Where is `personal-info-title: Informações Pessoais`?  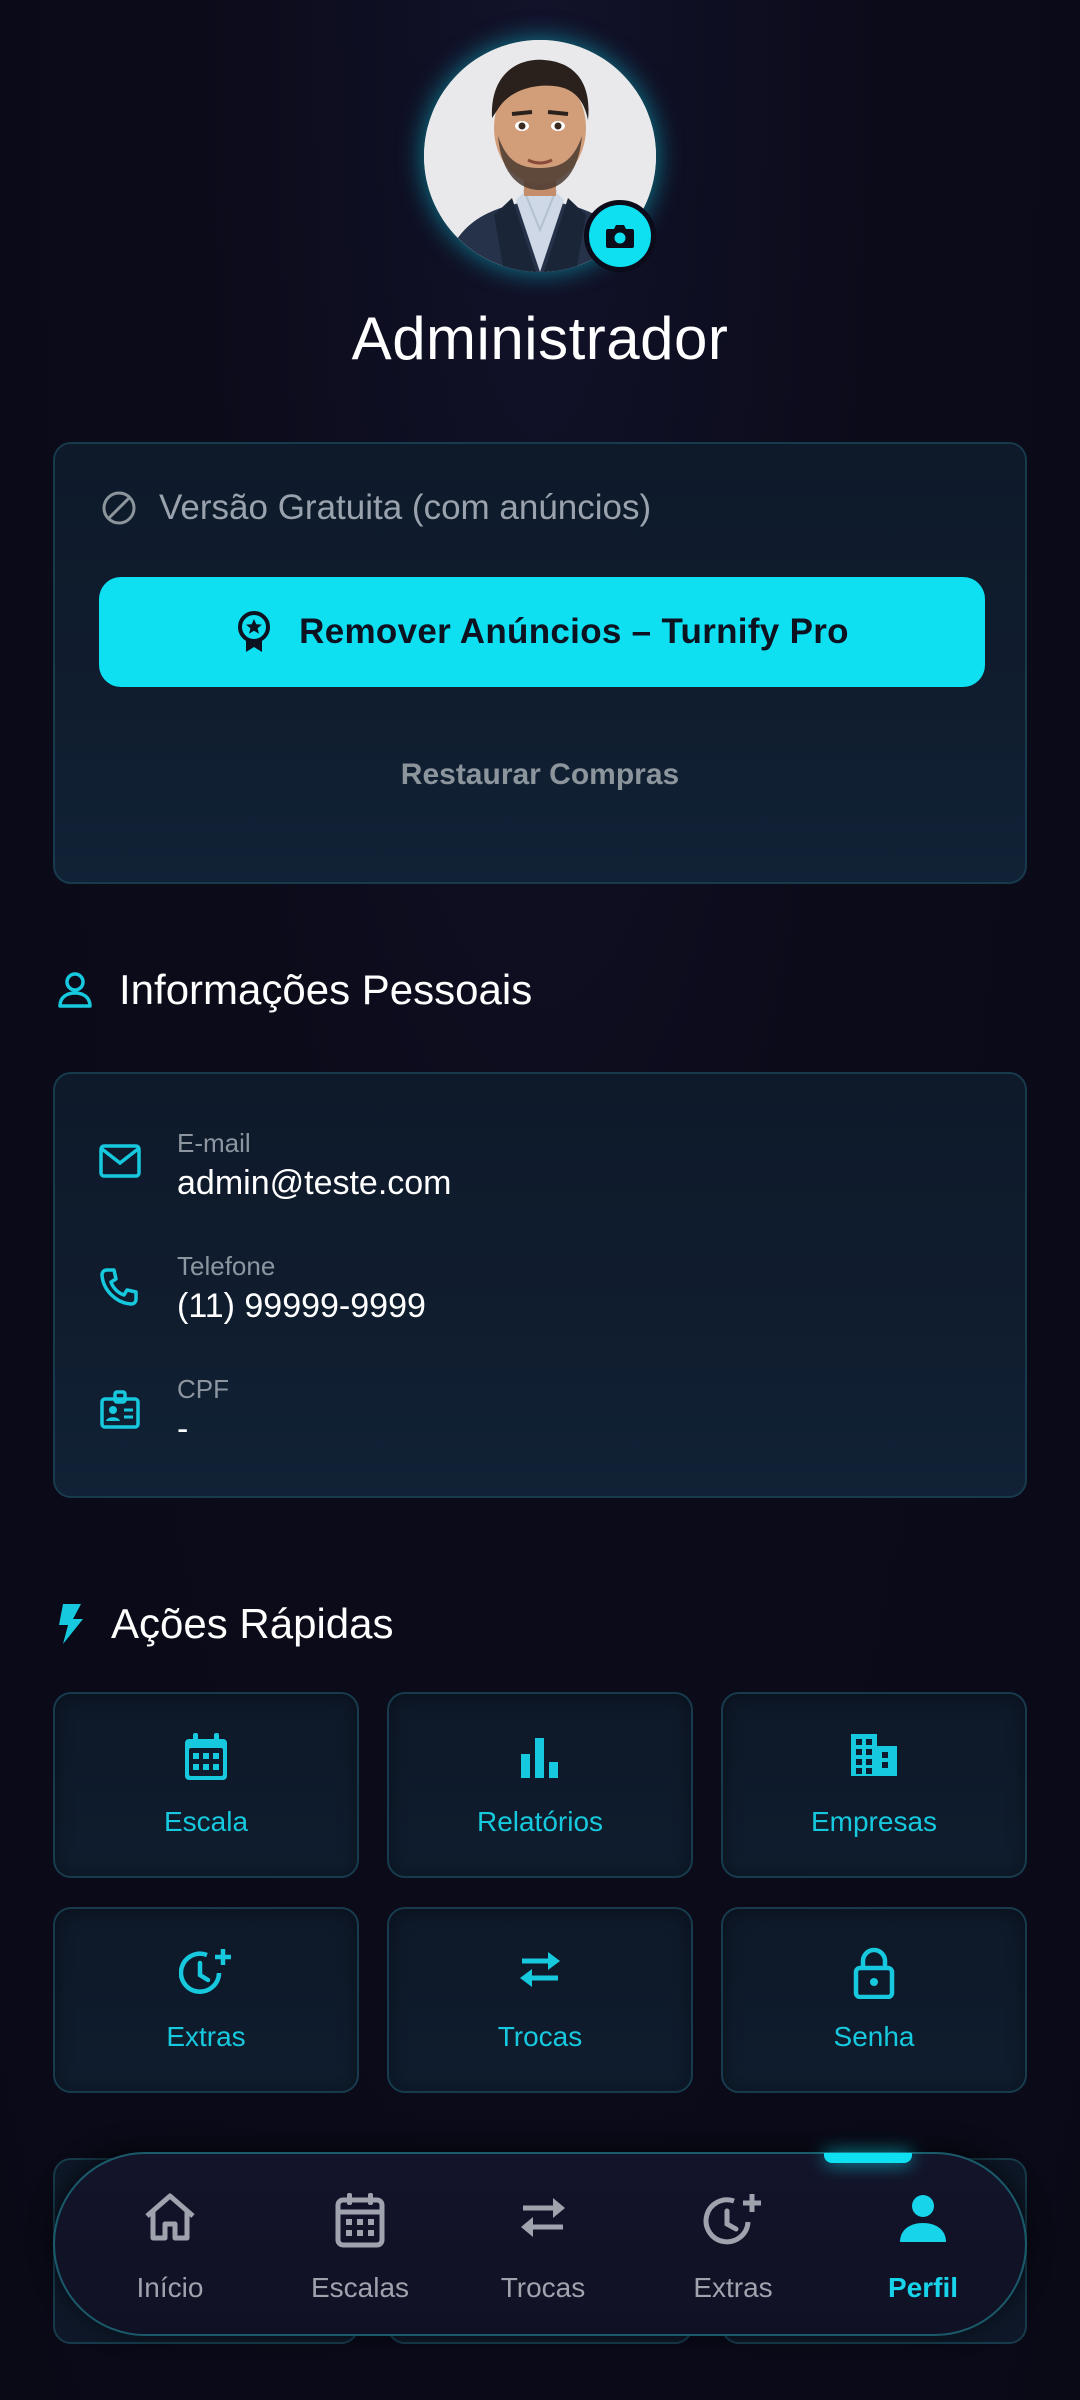 personal-info-title: Informações Pessoais is located at coordinates (326, 989).